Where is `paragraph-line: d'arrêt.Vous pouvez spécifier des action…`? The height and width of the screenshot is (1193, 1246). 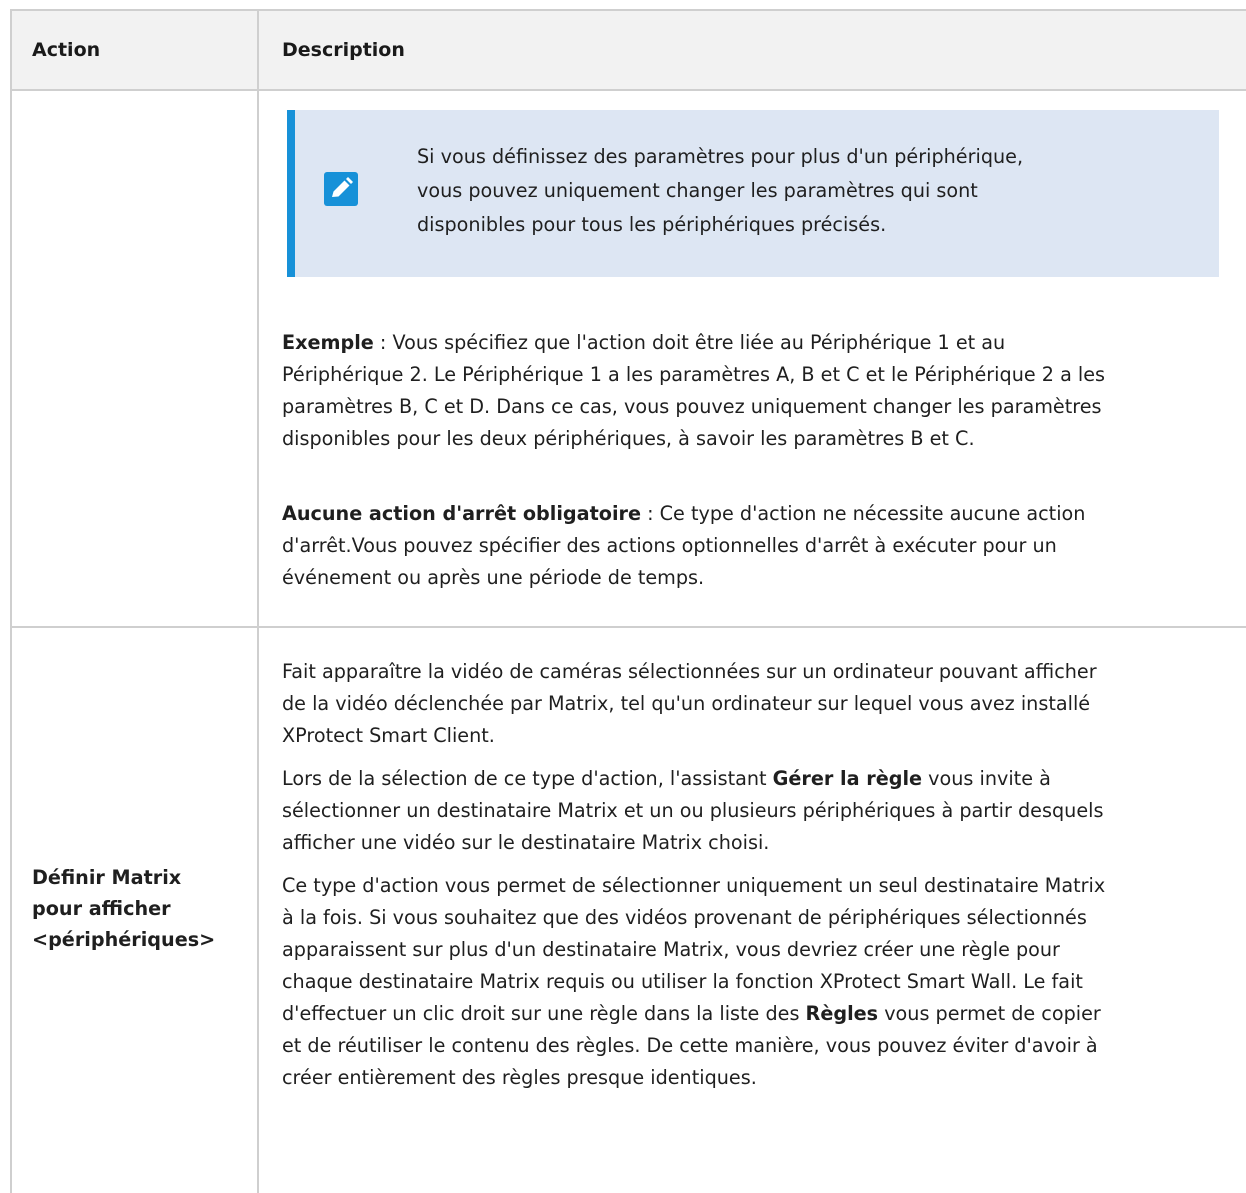 paragraph-line: d'arrêt.Vous pouvez spécifier des action… is located at coordinates (669, 545).